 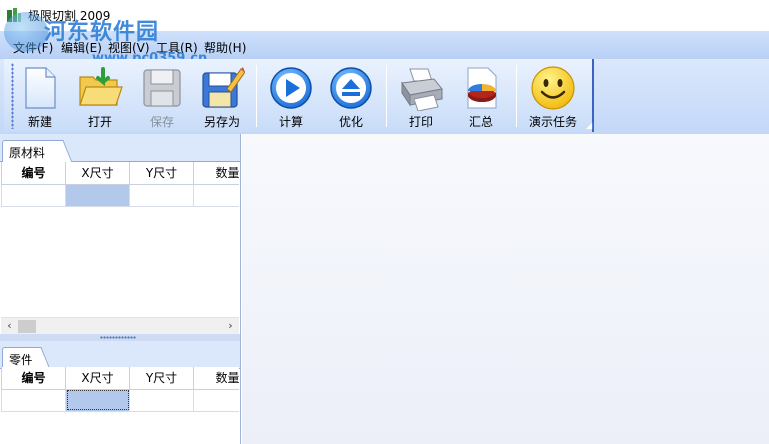 What do you see at coordinates (26, 32) in the screenshot?
I see `watermark-logo-icon` at bounding box center [26, 32].